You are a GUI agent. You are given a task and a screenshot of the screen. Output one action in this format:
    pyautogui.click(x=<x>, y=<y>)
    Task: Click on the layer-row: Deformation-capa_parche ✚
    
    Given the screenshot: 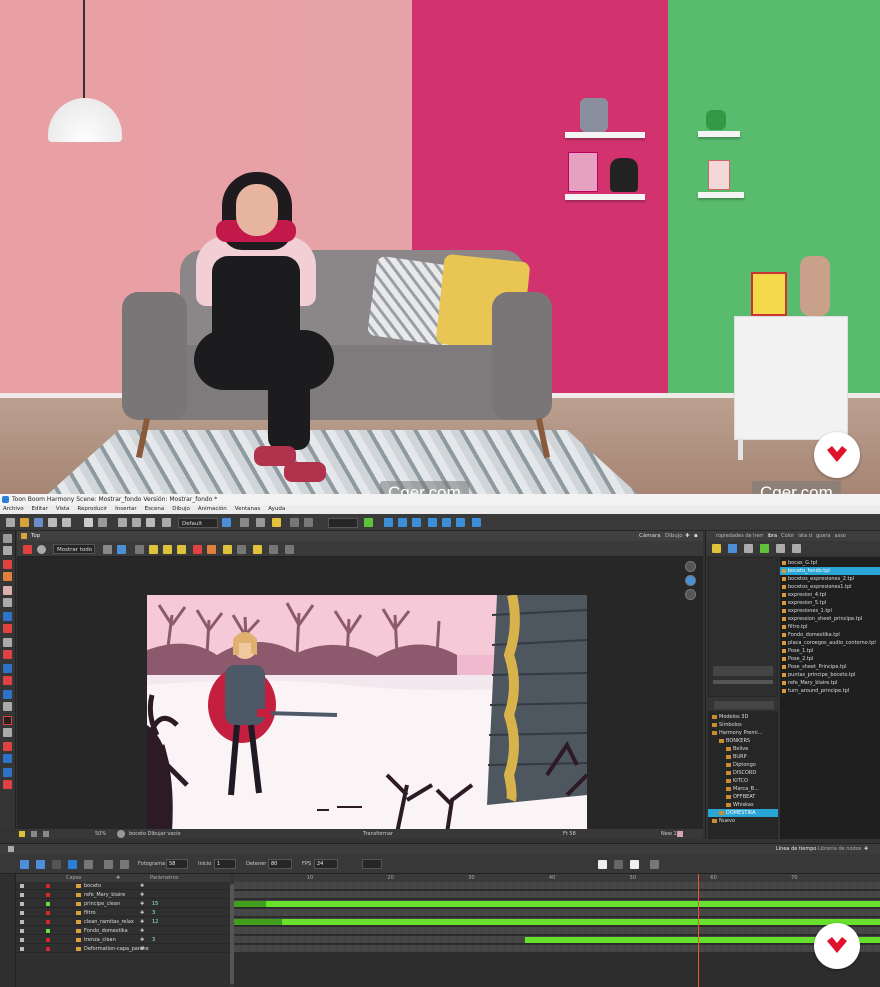 What is the action you would take?
    pyautogui.click(x=123, y=949)
    